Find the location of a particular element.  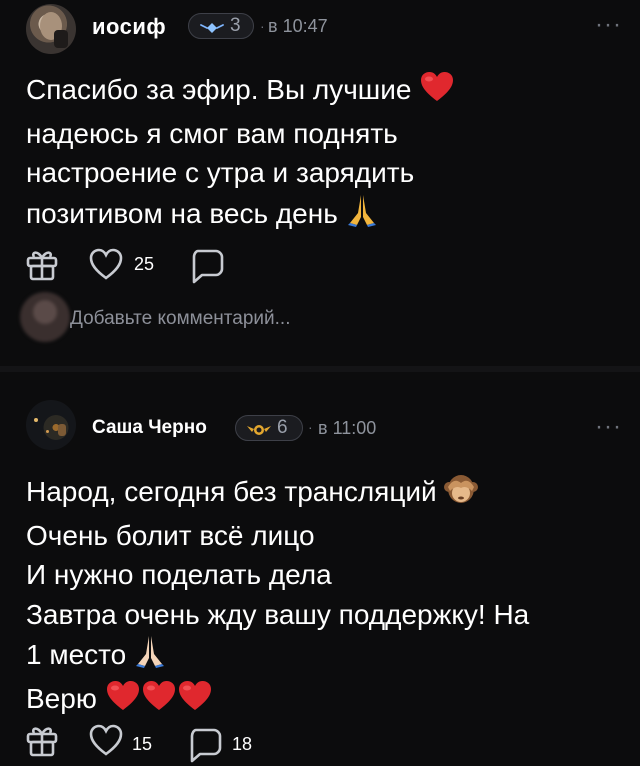

post-actions: 15 18 is located at coordinates (320, 742).